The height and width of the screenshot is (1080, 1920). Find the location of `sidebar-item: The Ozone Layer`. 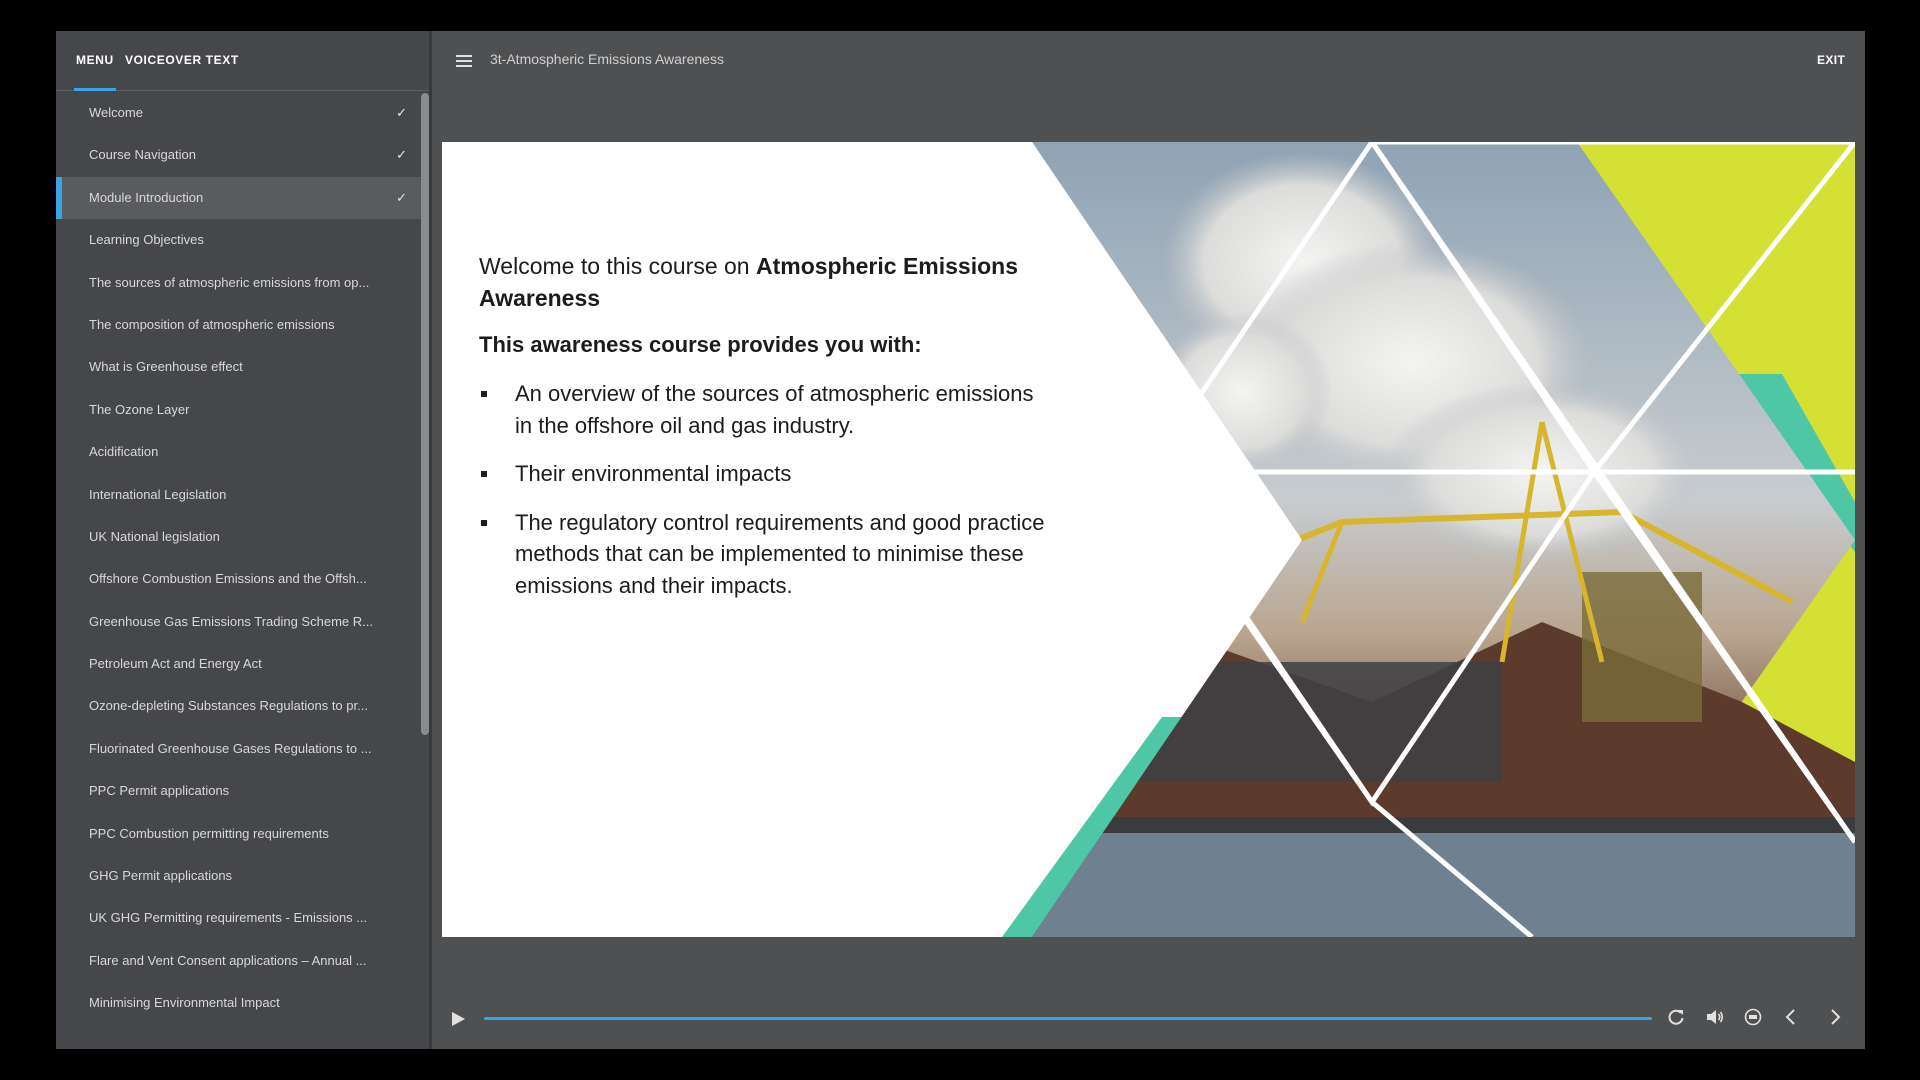

sidebar-item: The Ozone Layer is located at coordinates (238, 410).